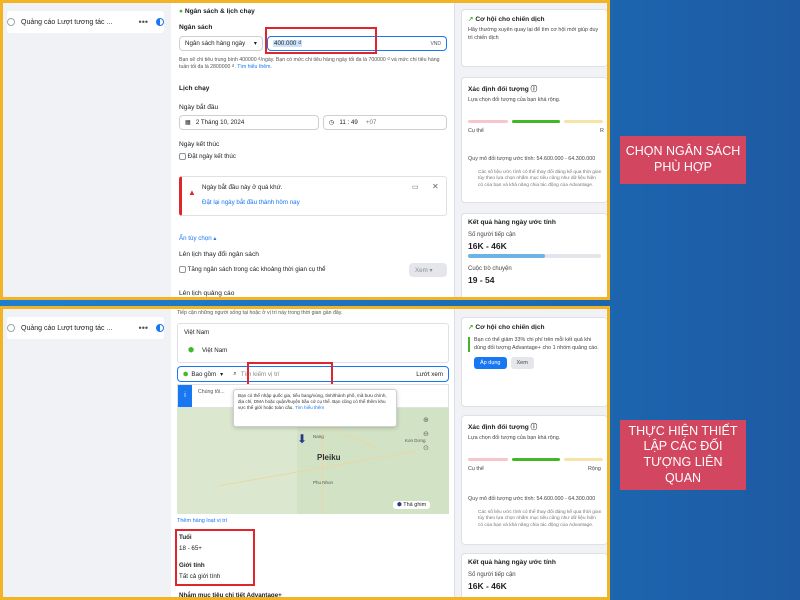 This screenshot has width=800, height=600. Describe the element at coordinates (429, 374) in the screenshot. I see `browse-link: Lướt xem` at that location.